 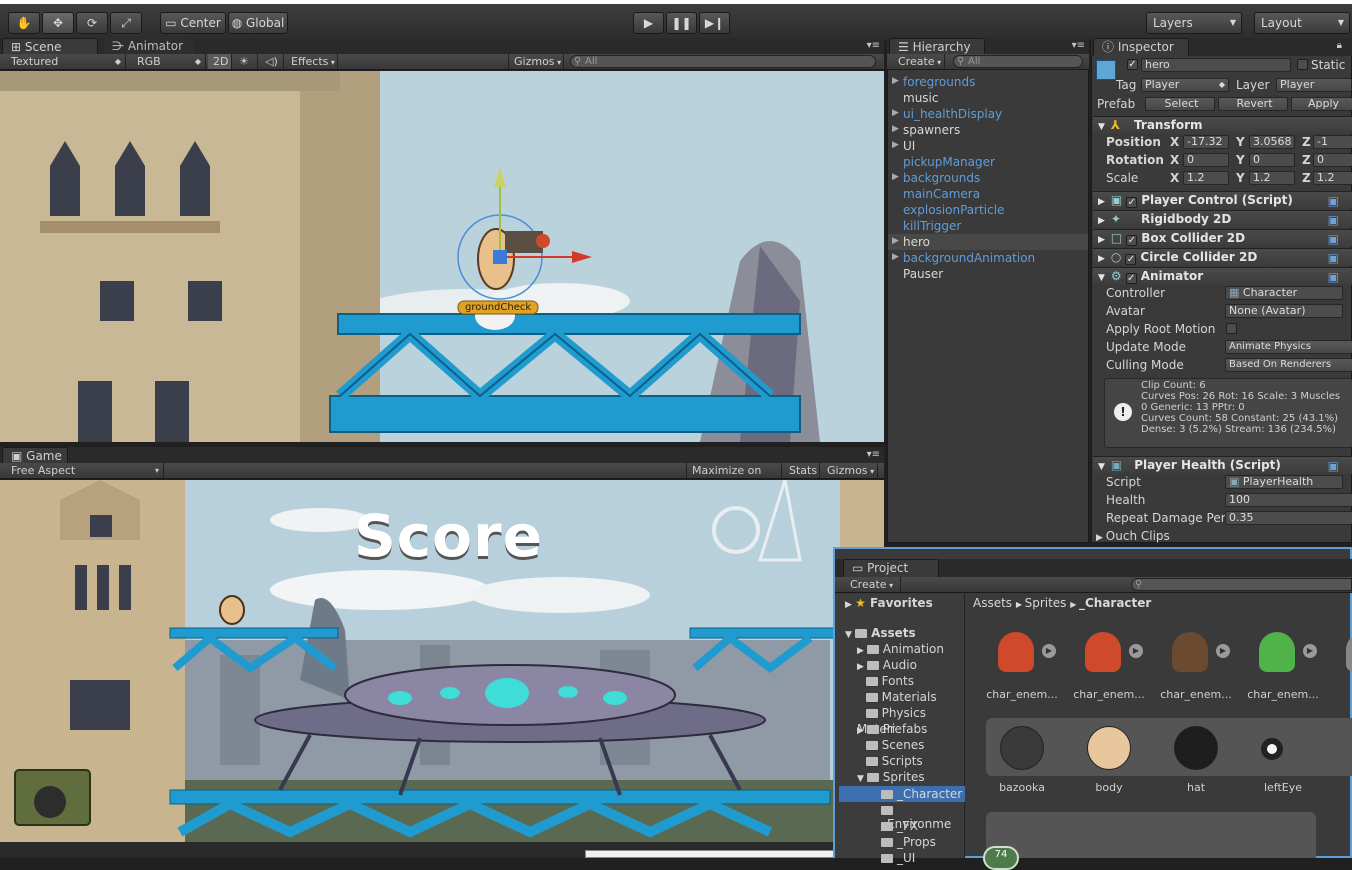 What do you see at coordinates (900, 650) in the screenshot?
I see `folder-item: ▶ Animation` at bounding box center [900, 650].